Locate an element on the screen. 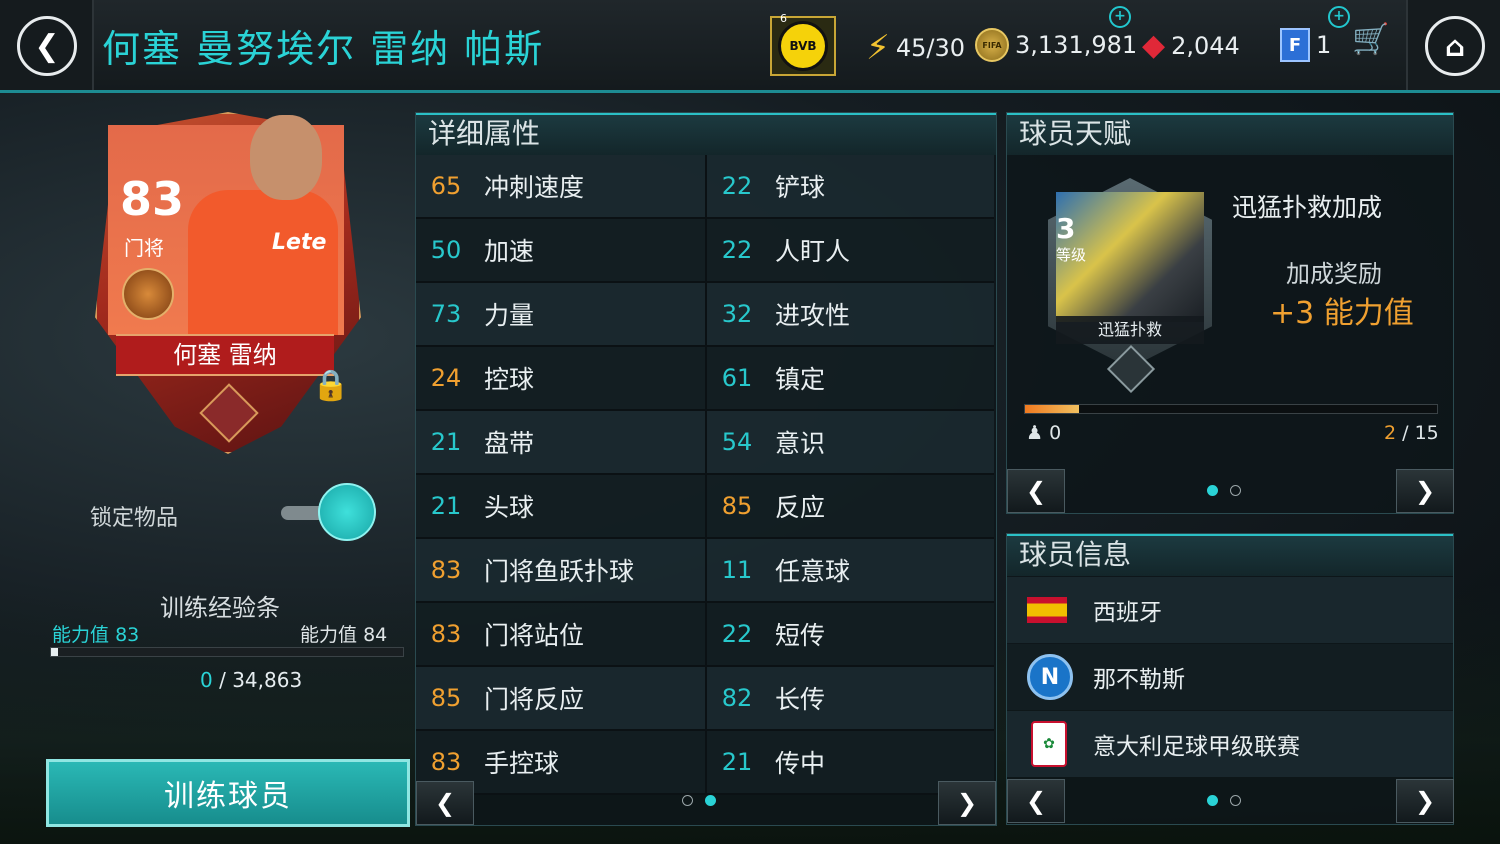 Image resolution: width=1500 pixels, height=844 pixels. attribute-label: 短传 is located at coordinates (800, 635).